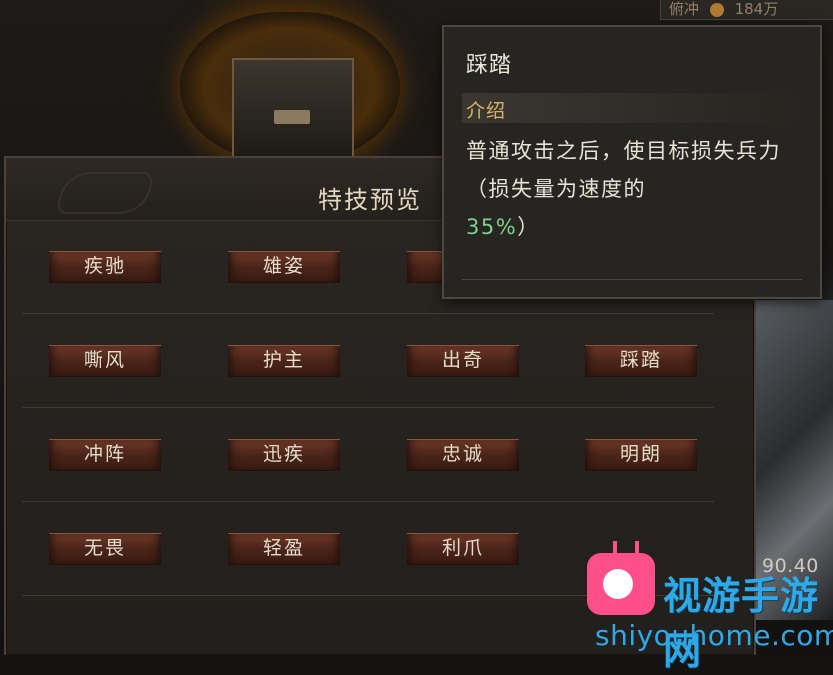  What do you see at coordinates (284, 361) in the screenshot?
I see `skill-button: 护主` at bounding box center [284, 361].